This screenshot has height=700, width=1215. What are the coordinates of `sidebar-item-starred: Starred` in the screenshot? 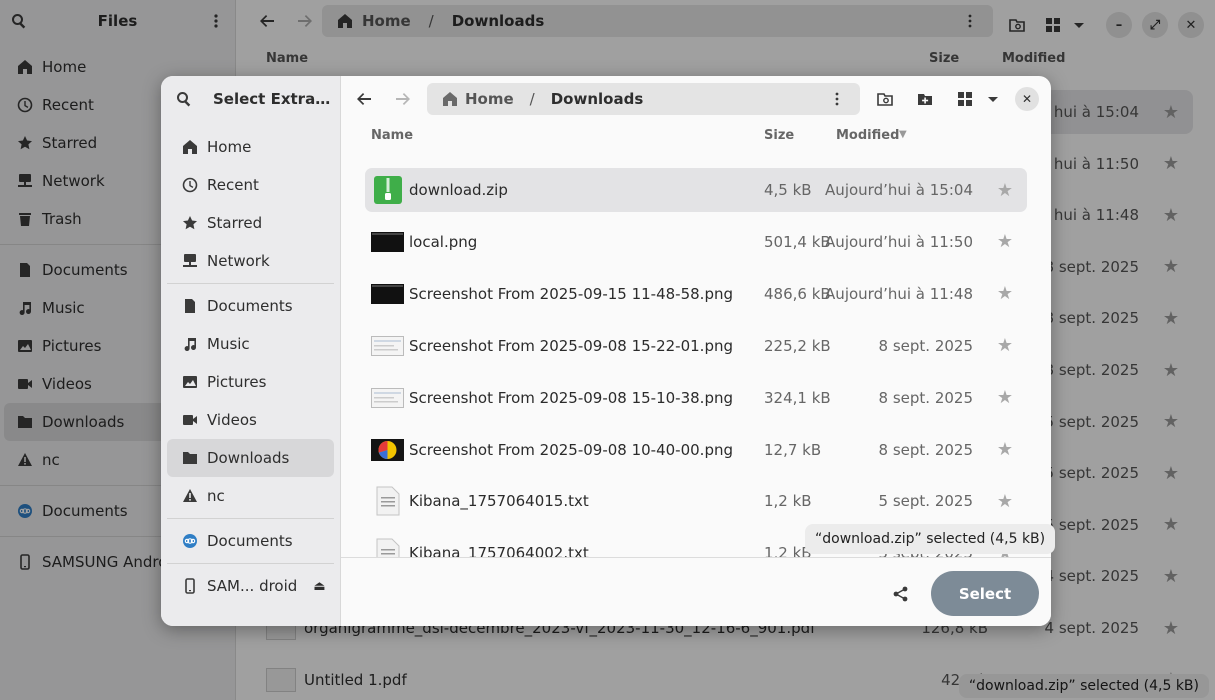 It's located at (250, 223).